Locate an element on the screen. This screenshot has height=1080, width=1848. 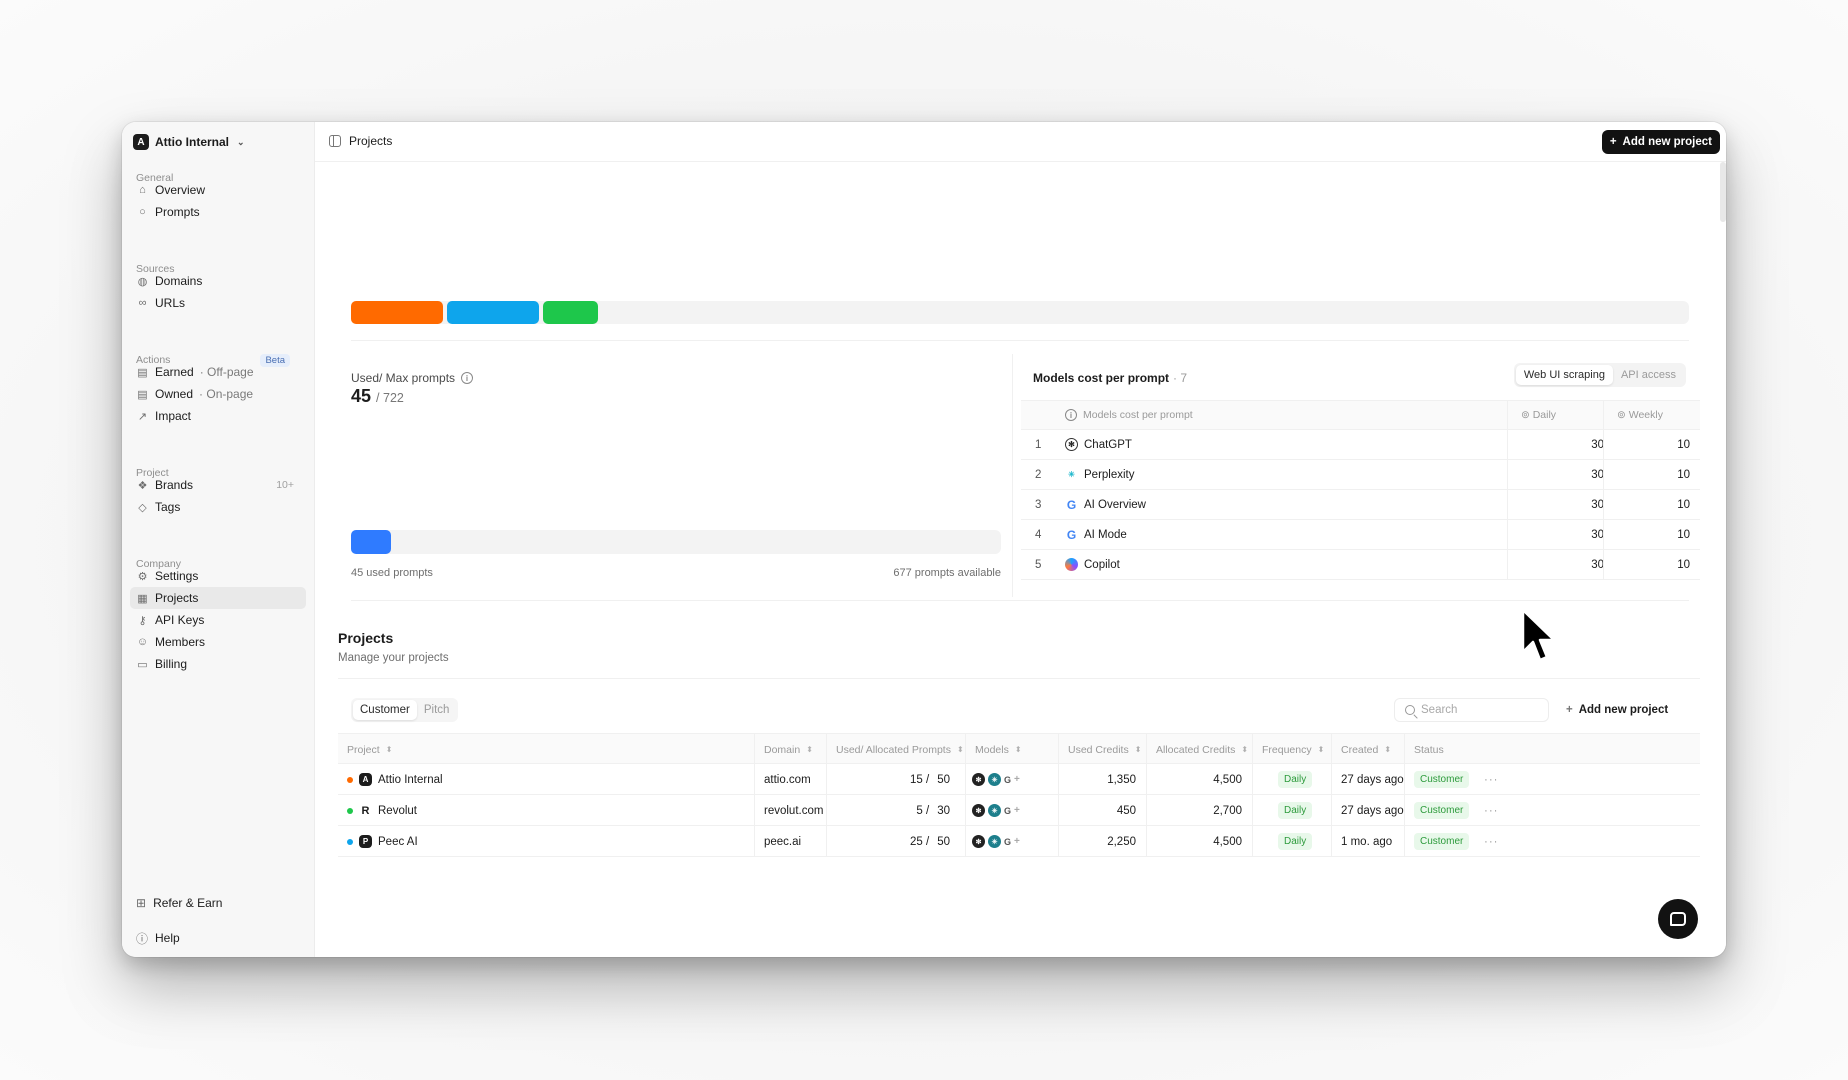
sidebar-item-tags: ◇ Tags is located at coordinates (218, 507).